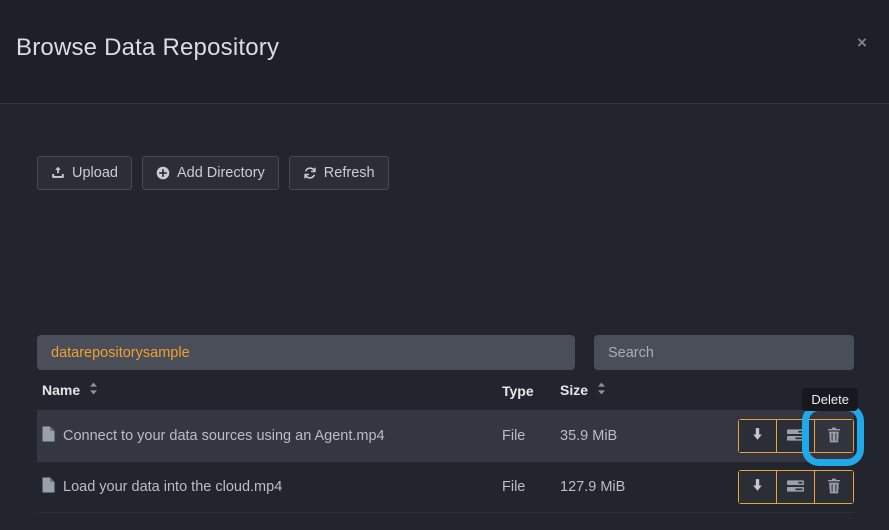  I want to click on upload-button: Upload, so click(84, 173).